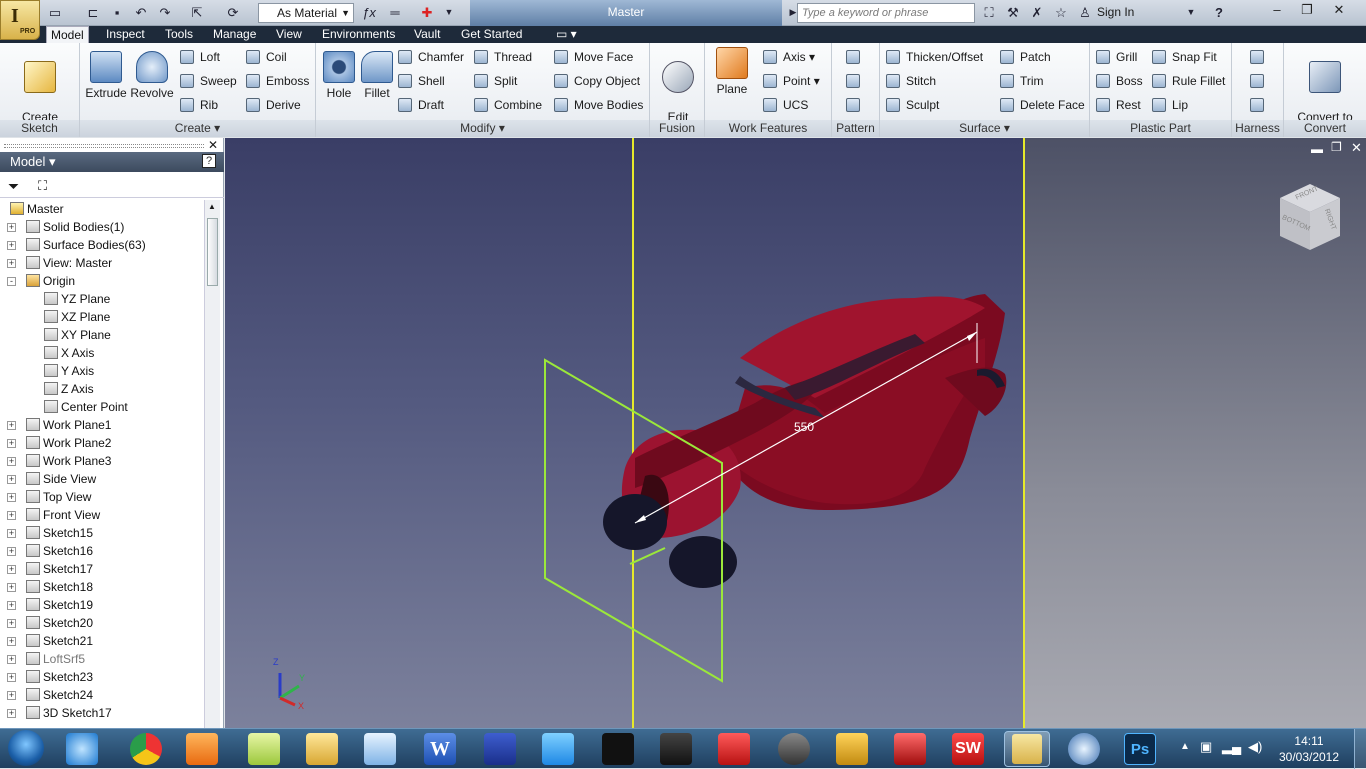  Describe the element at coordinates (69, 713) in the screenshot. I see `tree-item: 3D Sketch17` at that location.